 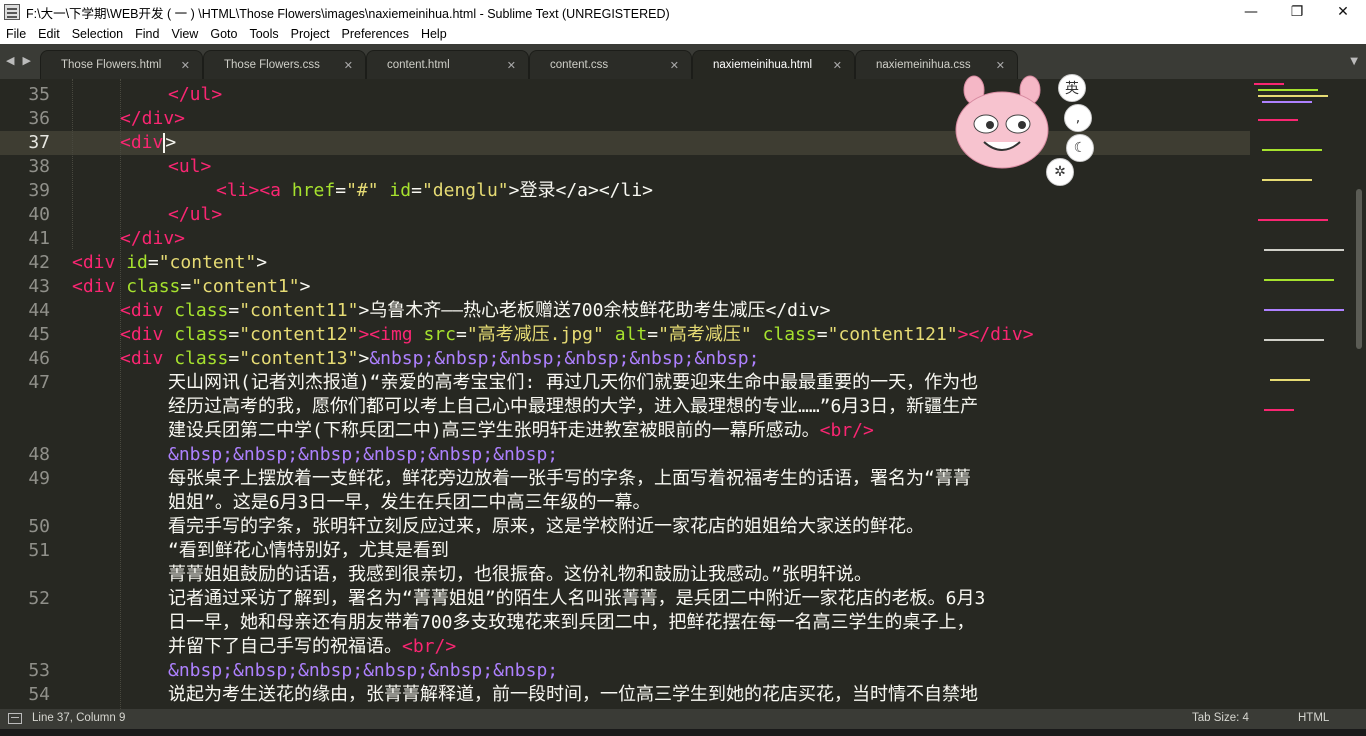 What do you see at coordinates (39, 694) in the screenshot?
I see `line-number: 54` at bounding box center [39, 694].